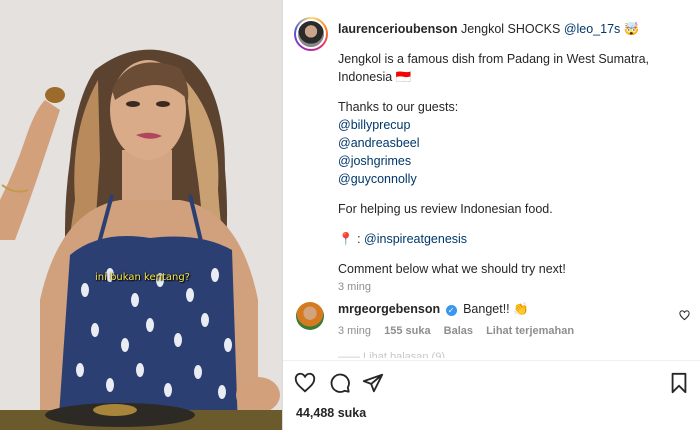 The image size is (700, 430). I want to click on translate-button: Lihat terjemahan, so click(530, 331).